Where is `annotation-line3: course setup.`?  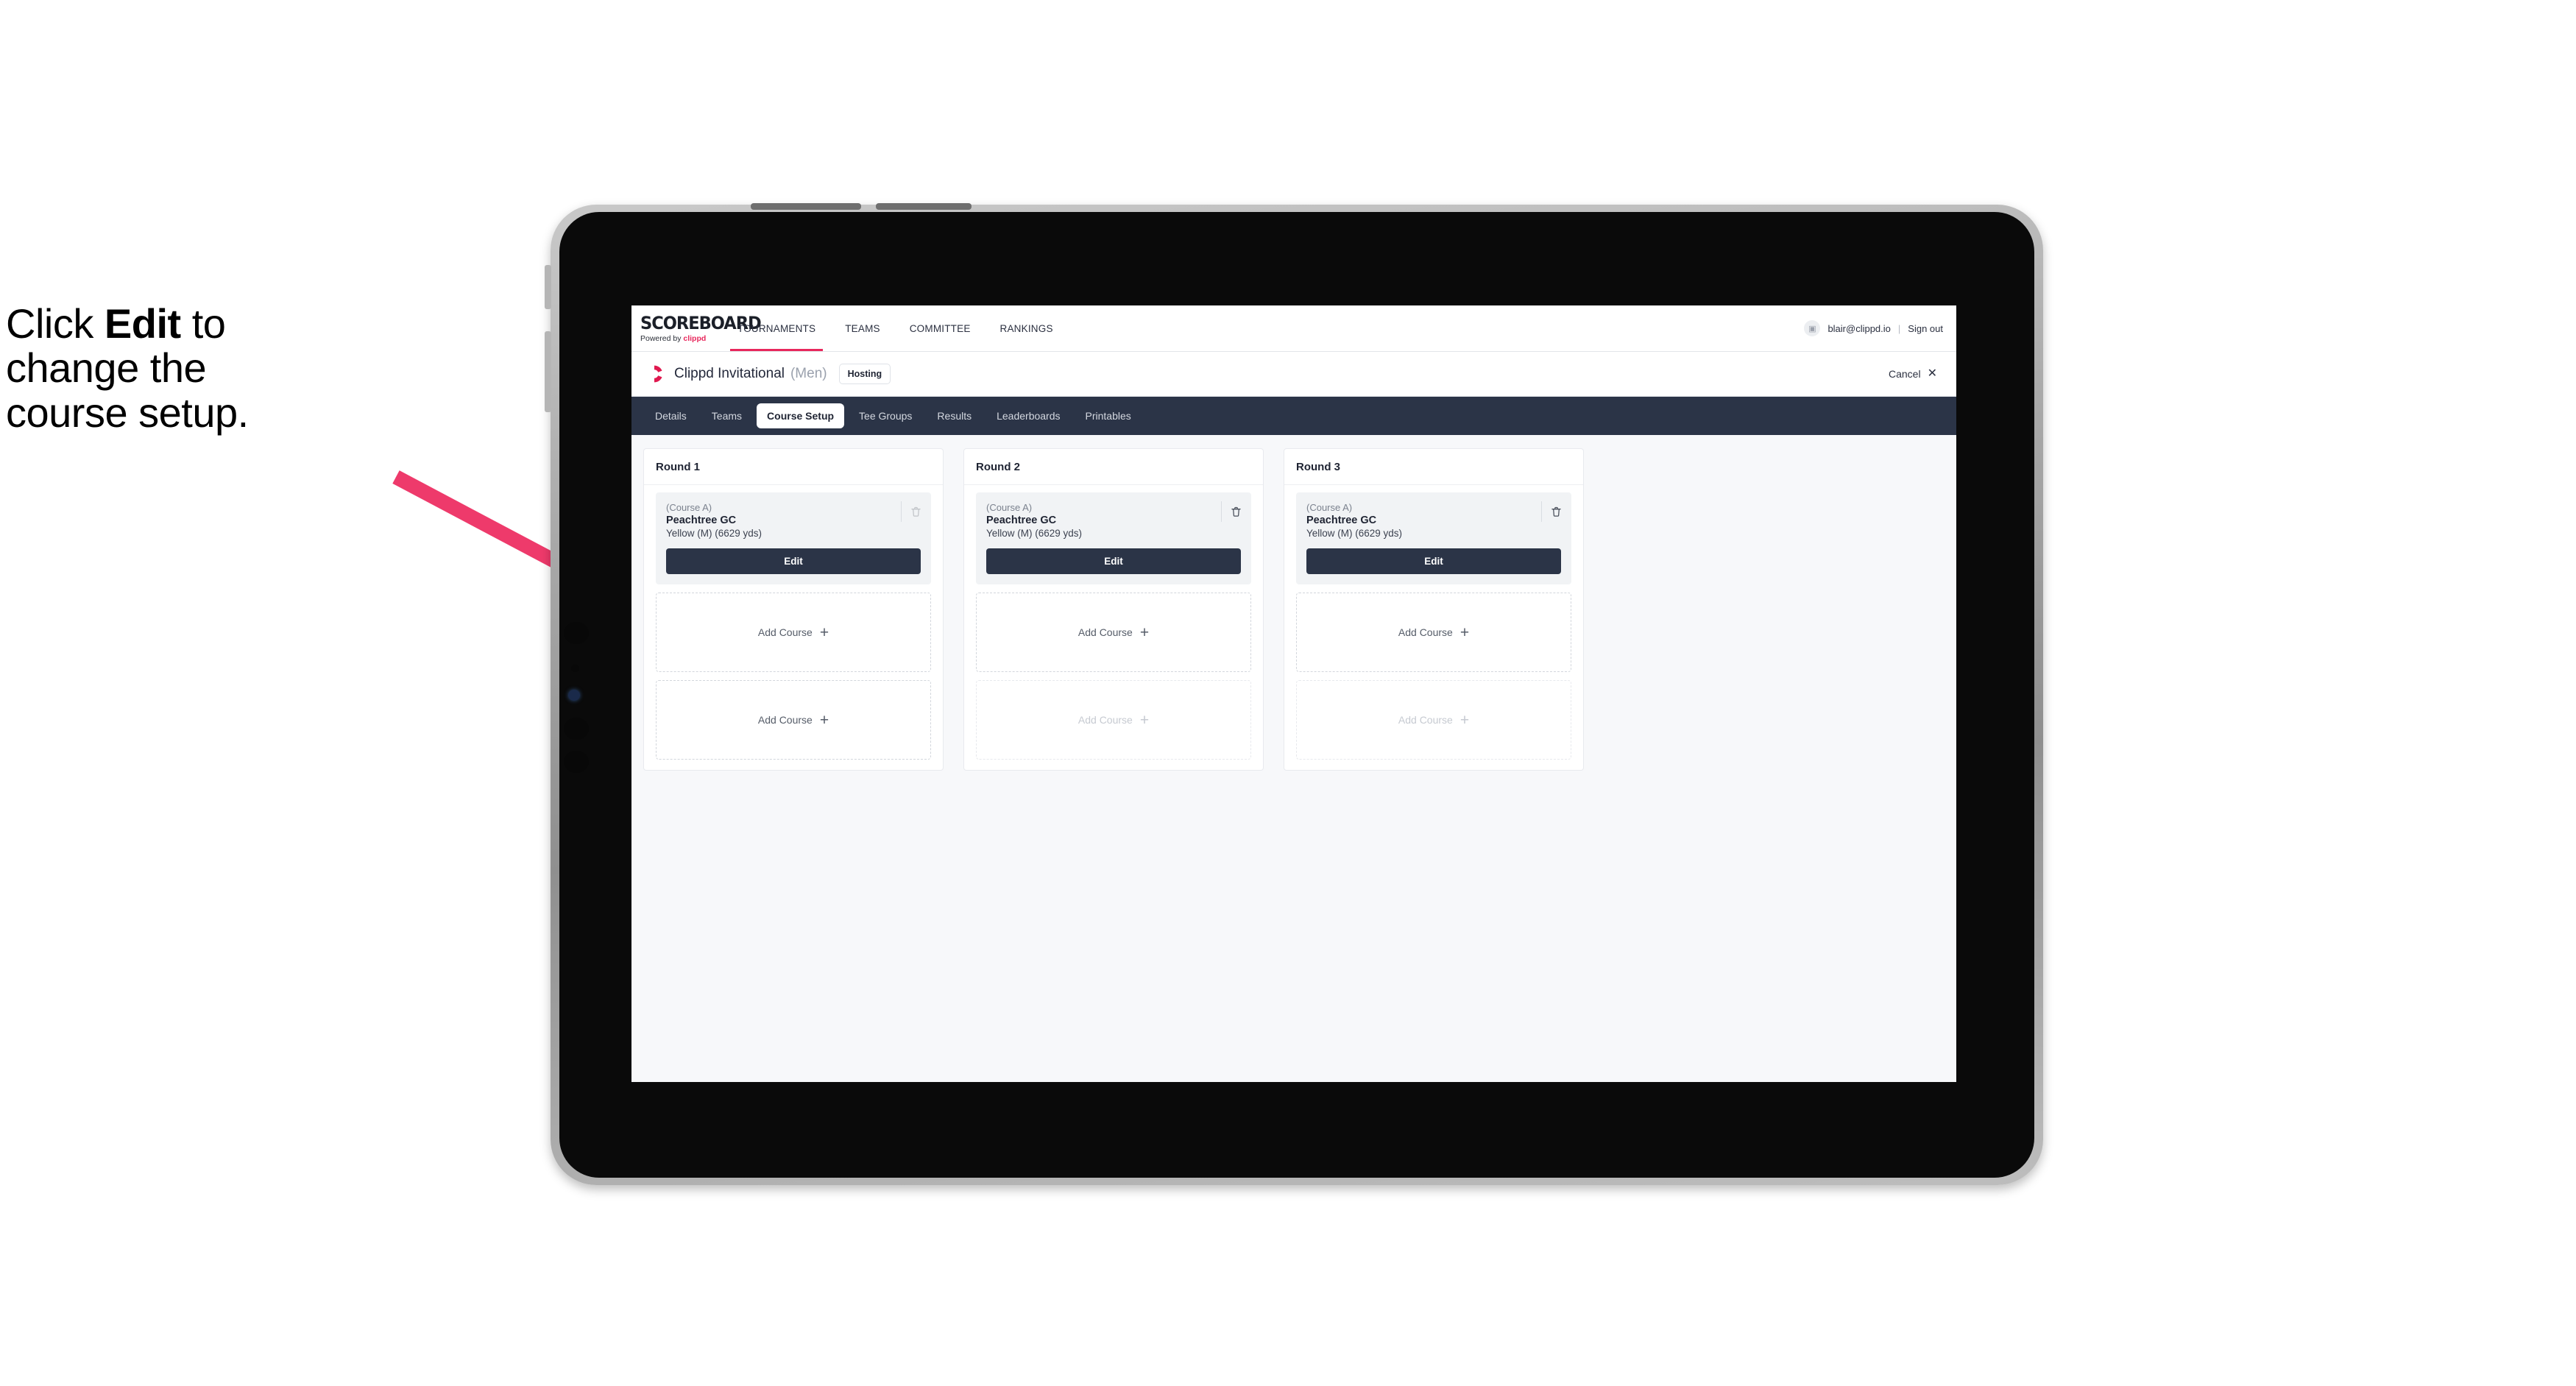 annotation-line3: course setup. is located at coordinates (127, 412).